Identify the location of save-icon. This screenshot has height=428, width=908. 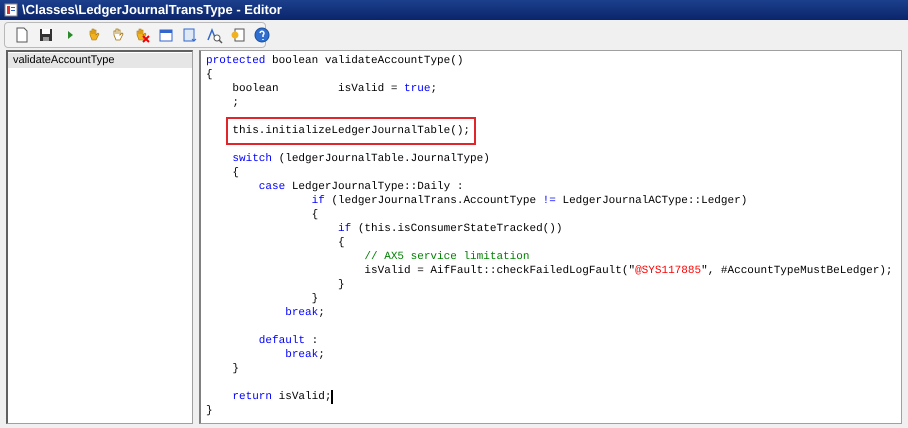
(46, 35).